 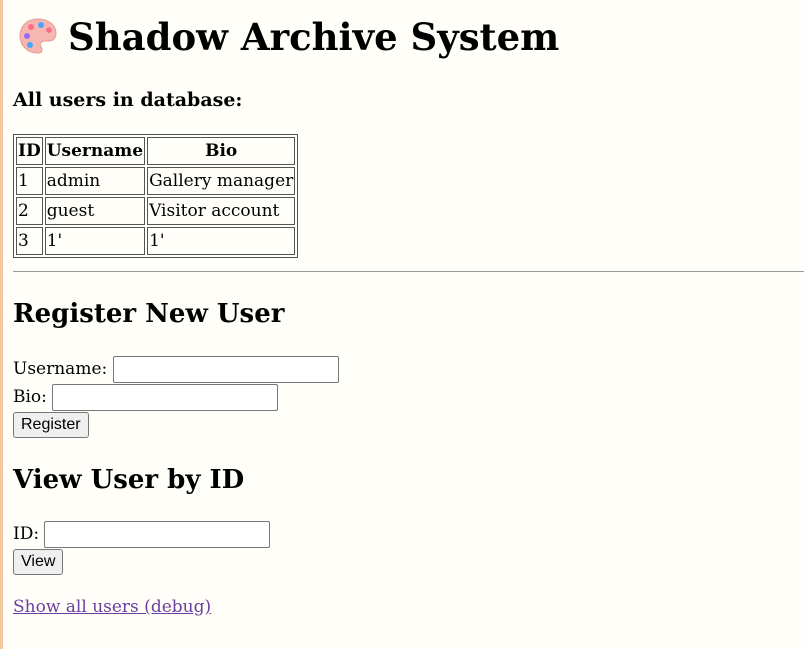 I want to click on id-row: ID:, so click(x=142, y=534).